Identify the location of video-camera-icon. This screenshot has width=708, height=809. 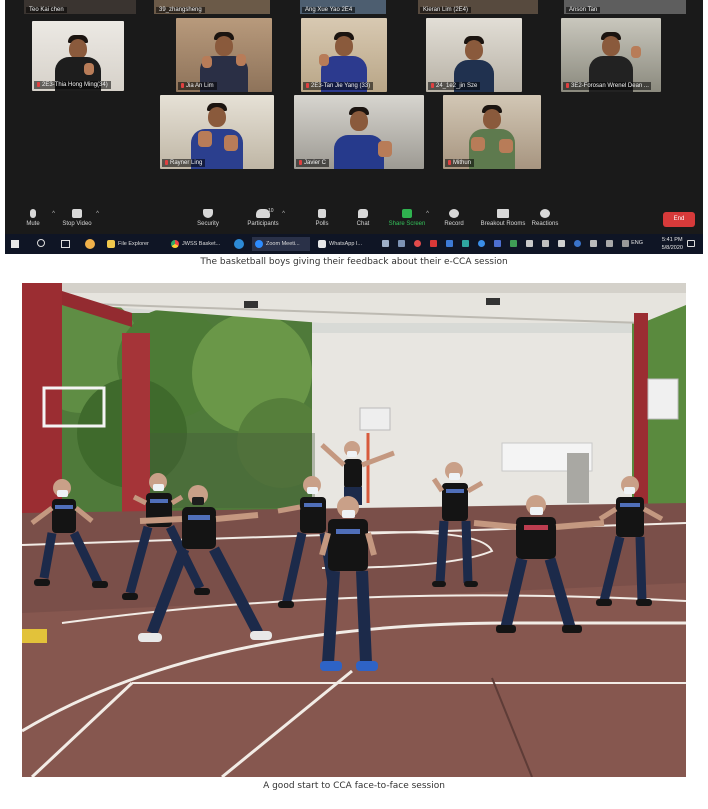
(77, 213).